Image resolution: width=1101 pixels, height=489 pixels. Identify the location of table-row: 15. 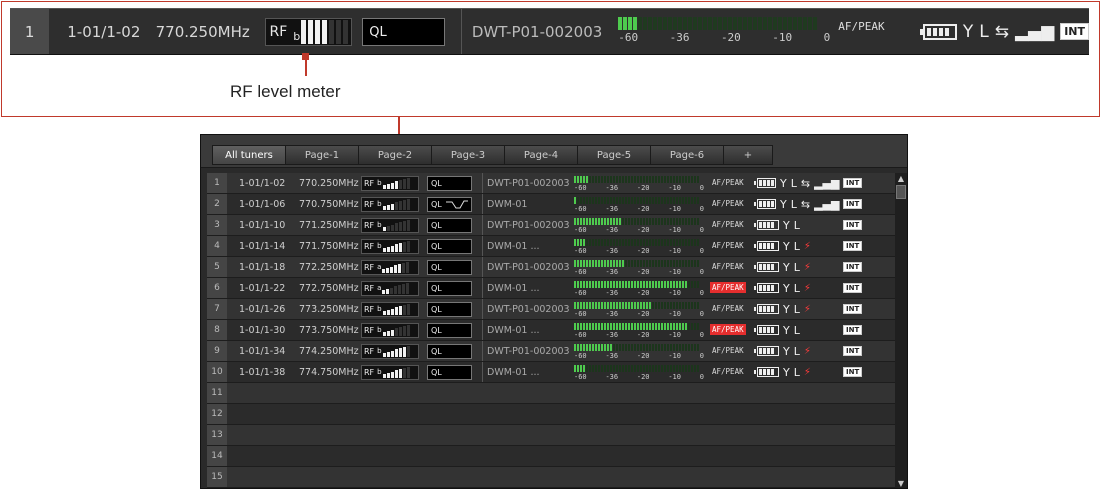
(551, 477).